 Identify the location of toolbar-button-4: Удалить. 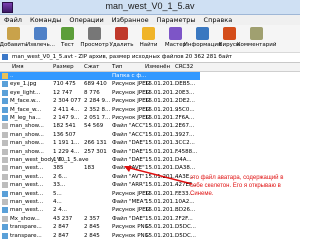
(121, 38).